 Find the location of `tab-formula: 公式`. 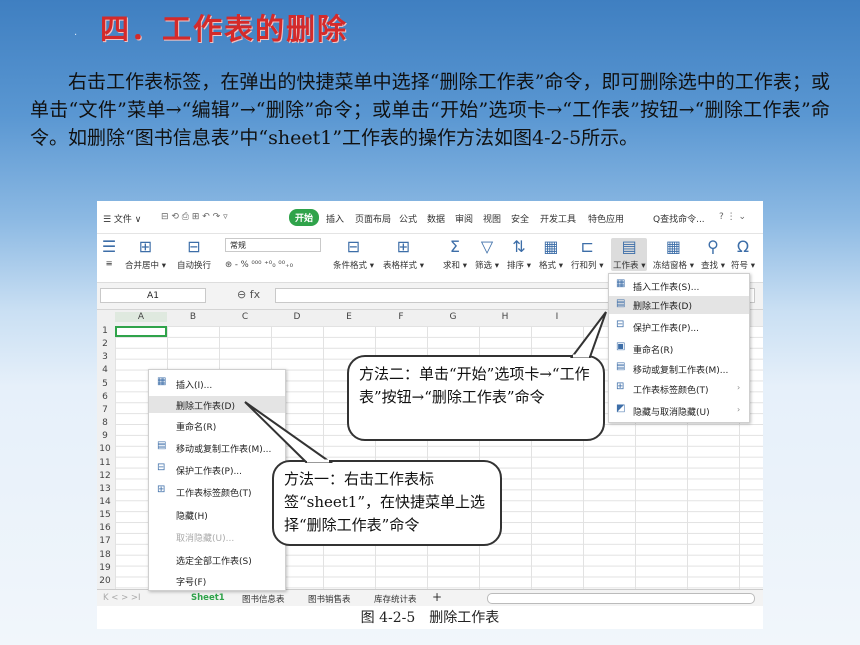

tab-formula: 公式 is located at coordinates (408, 218).